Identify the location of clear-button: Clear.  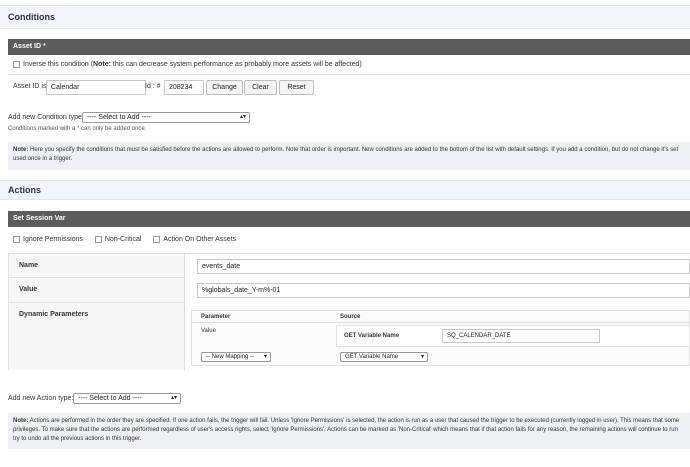
(260, 87).